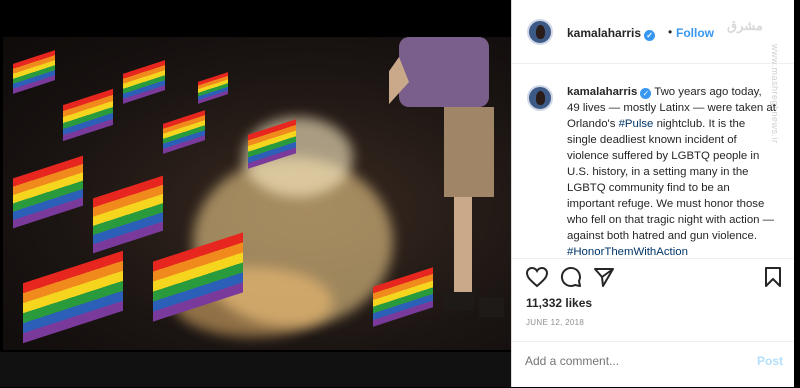 This screenshot has width=800, height=388. Describe the element at coordinates (604, 33) in the screenshot. I see `username-text: kamalaharris` at that location.